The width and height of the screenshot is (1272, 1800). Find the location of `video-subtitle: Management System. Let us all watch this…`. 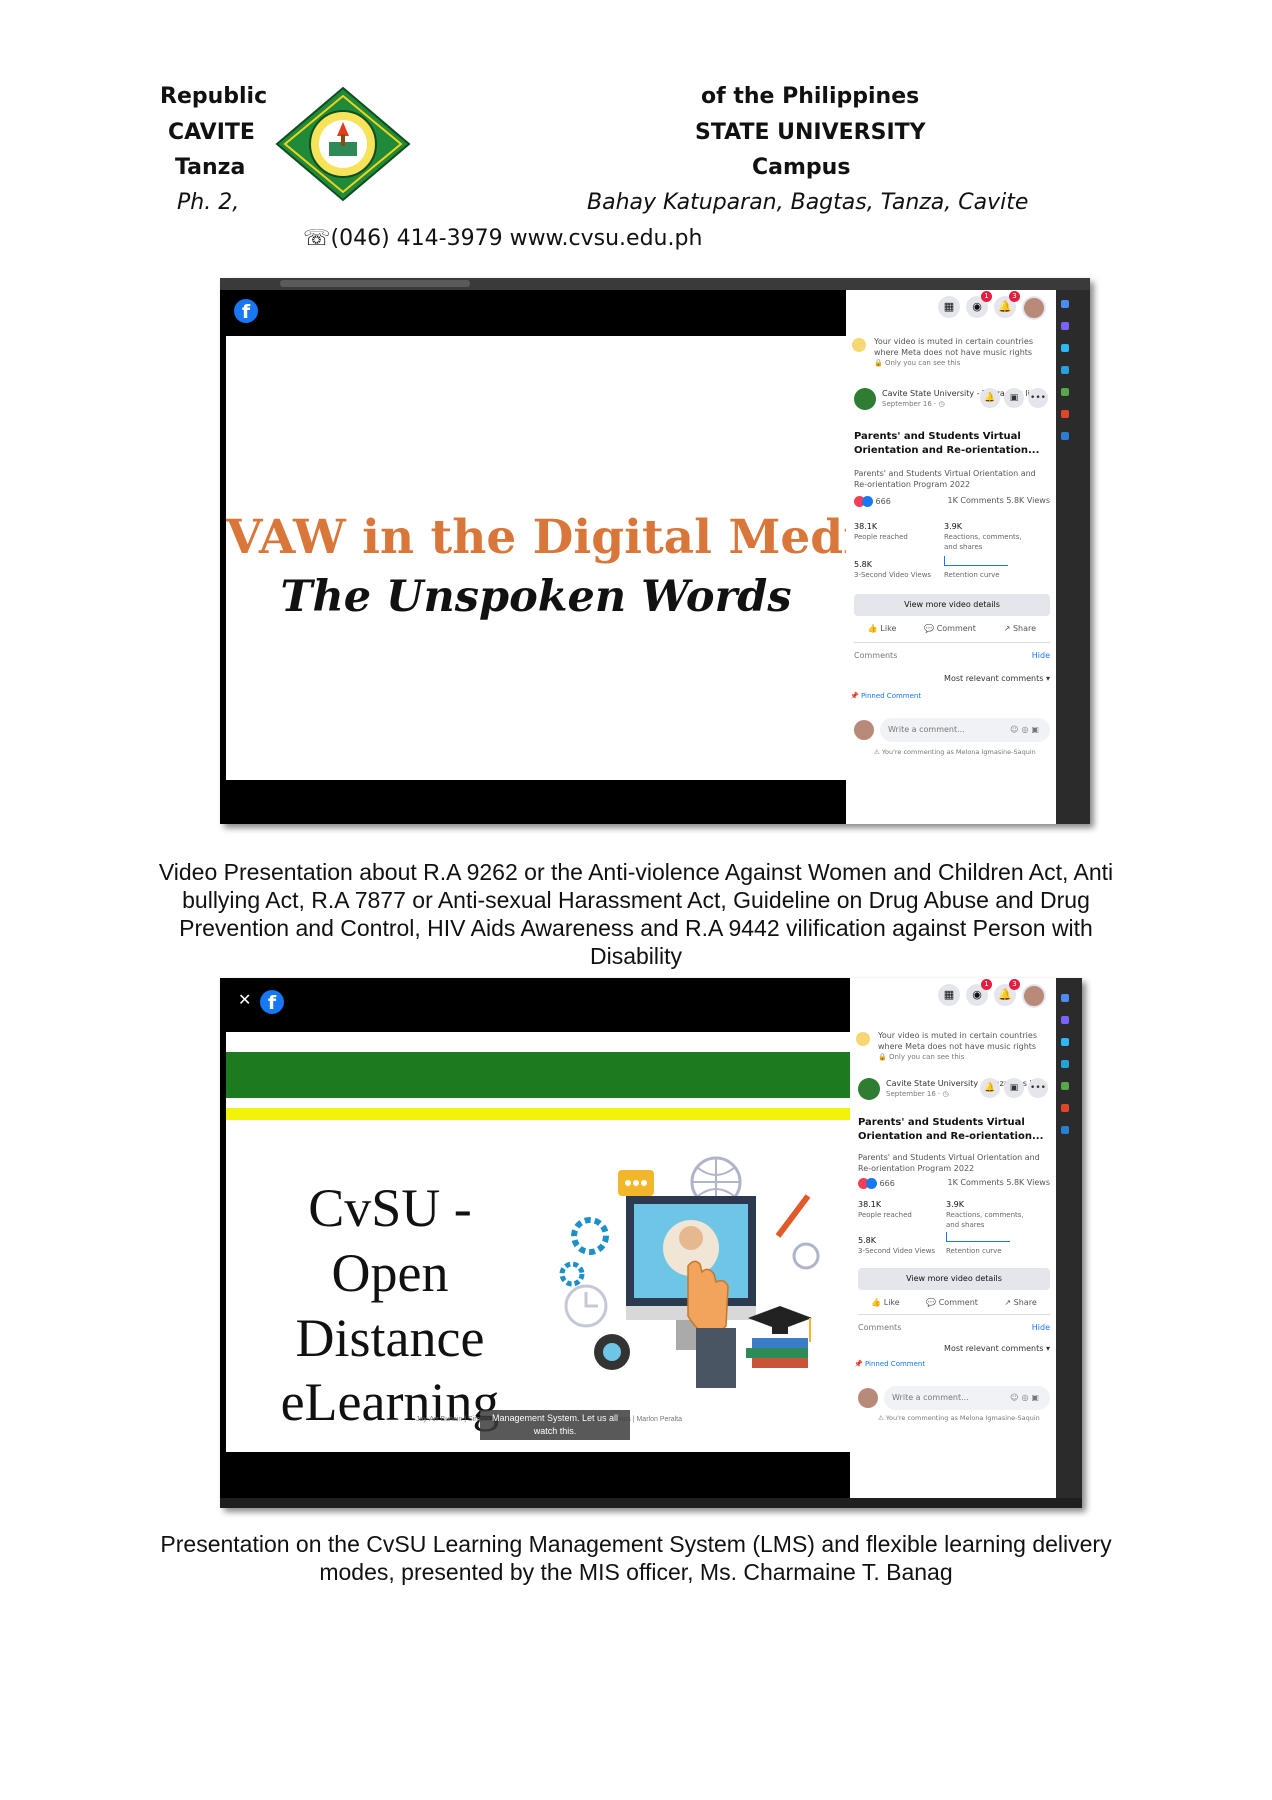

video-subtitle: Management System. Let us all watch this… is located at coordinates (555, 1425).